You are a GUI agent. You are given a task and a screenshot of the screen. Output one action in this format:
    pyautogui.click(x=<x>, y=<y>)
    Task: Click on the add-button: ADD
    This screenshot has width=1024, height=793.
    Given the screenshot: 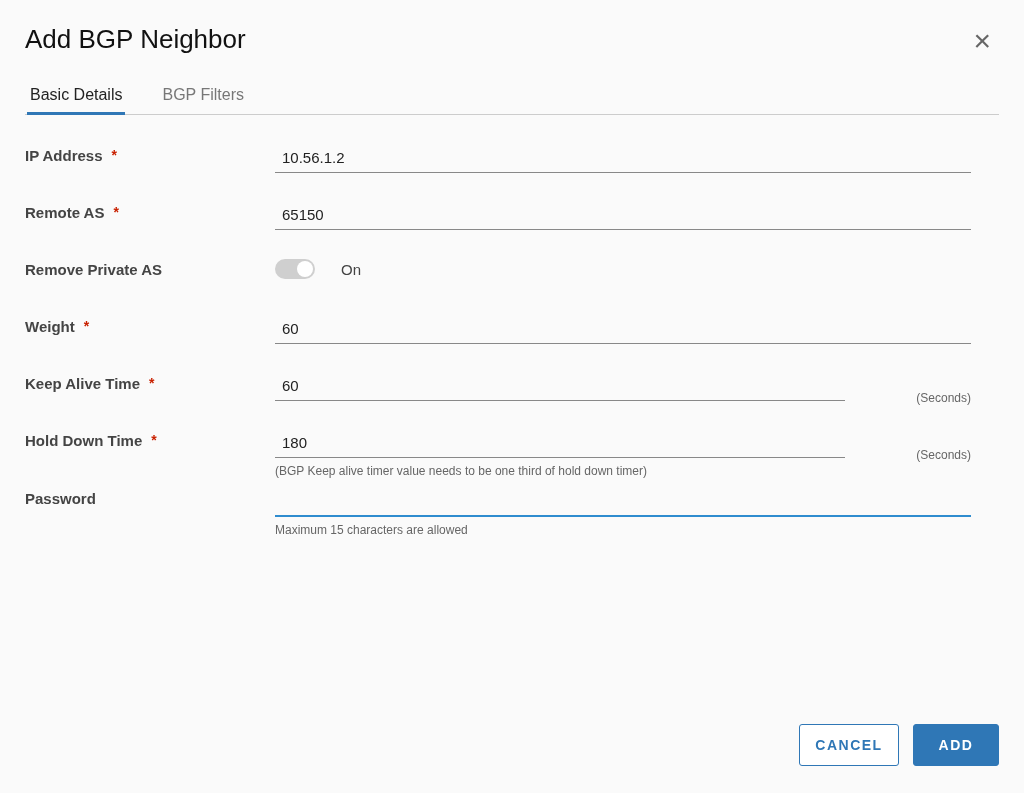 What is the action you would take?
    pyautogui.click(x=956, y=745)
    